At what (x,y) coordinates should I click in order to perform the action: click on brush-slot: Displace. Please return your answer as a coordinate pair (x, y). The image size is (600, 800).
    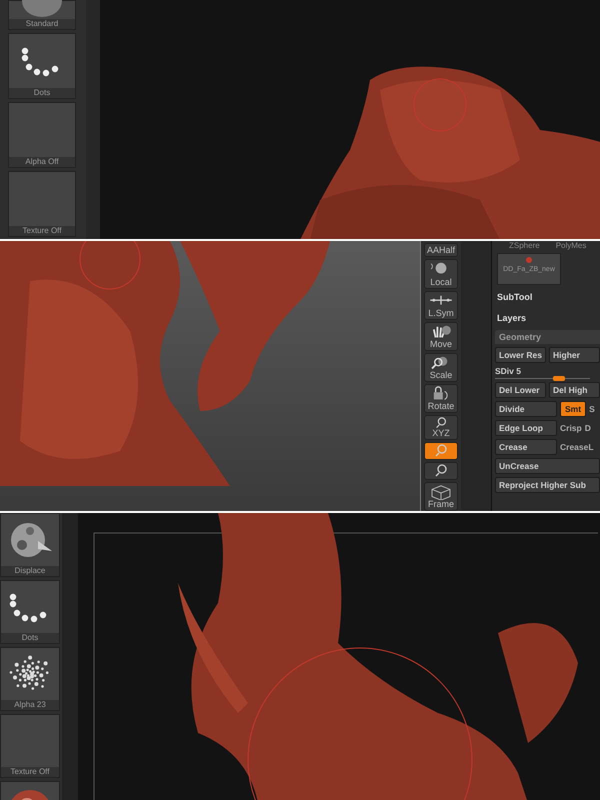
    Looking at the image, I should click on (30, 544).